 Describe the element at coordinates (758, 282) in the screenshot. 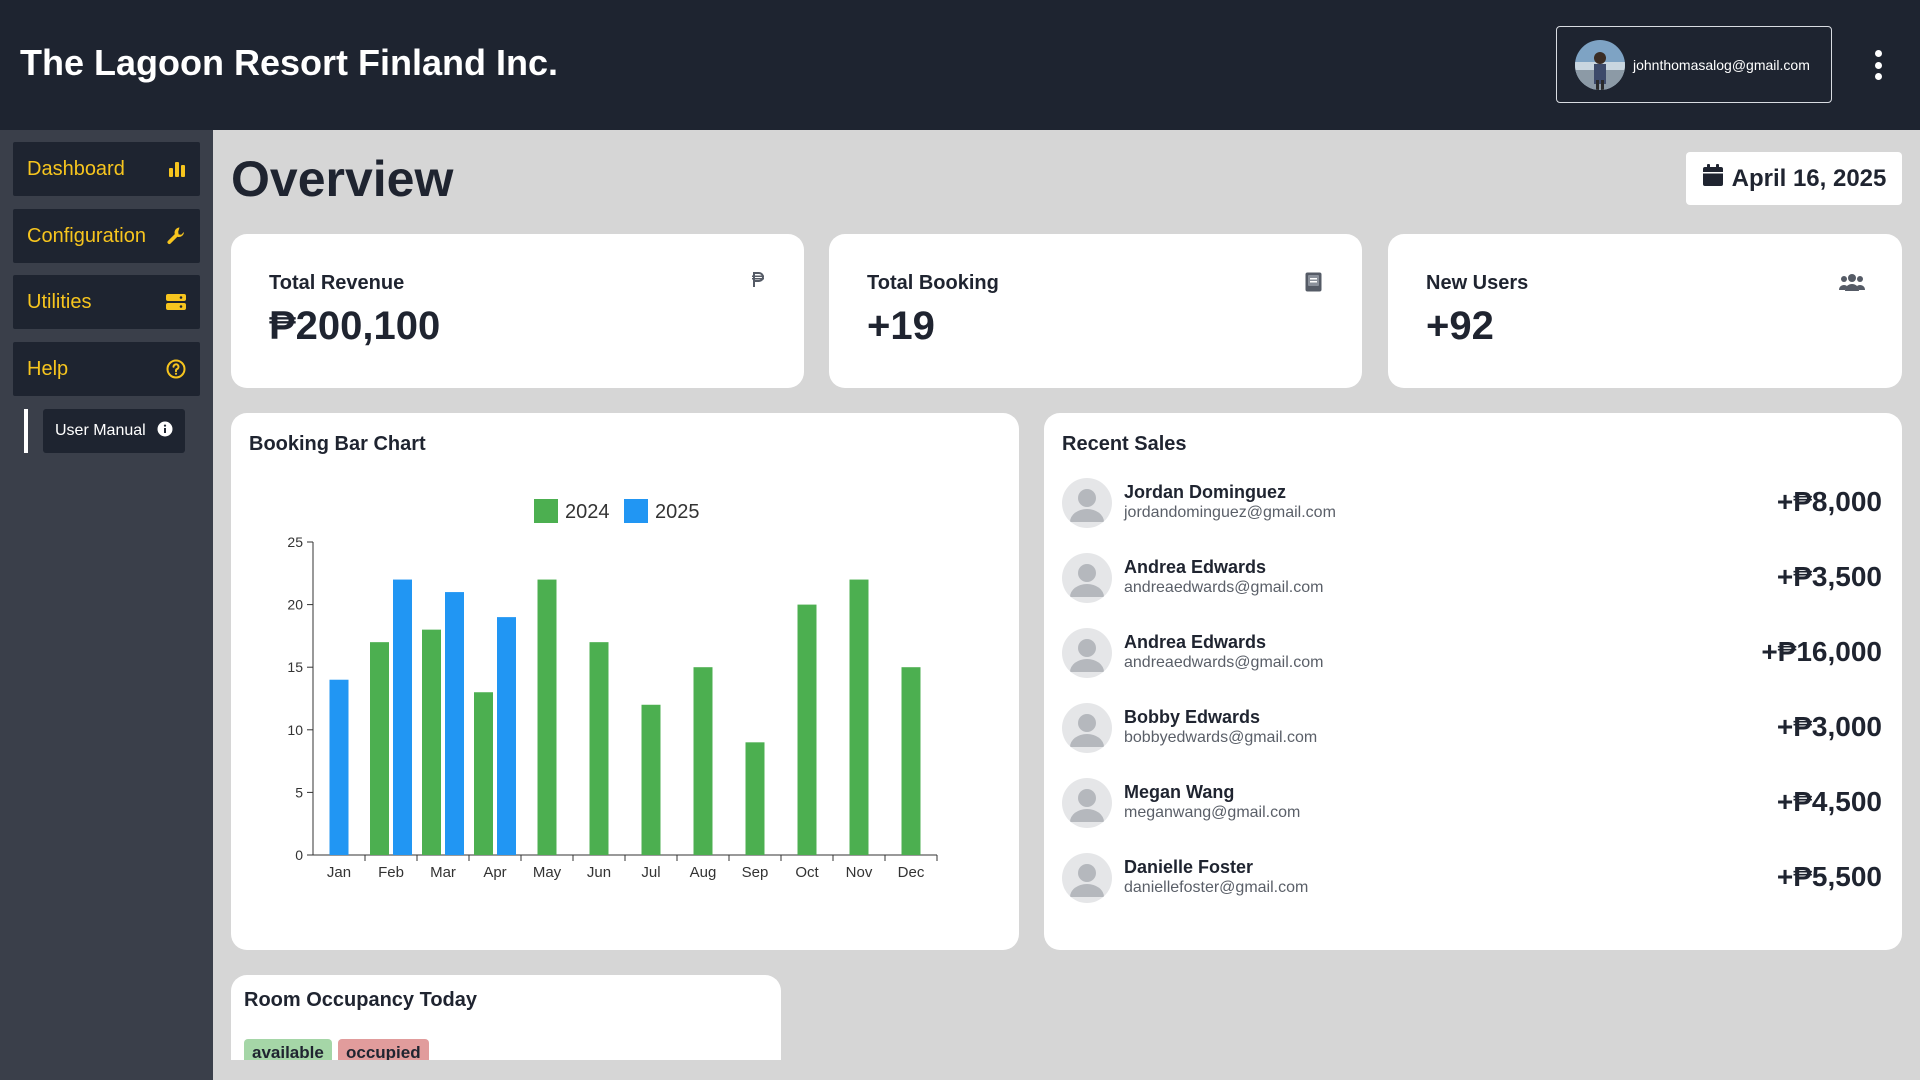

I see `peso-icon` at that location.